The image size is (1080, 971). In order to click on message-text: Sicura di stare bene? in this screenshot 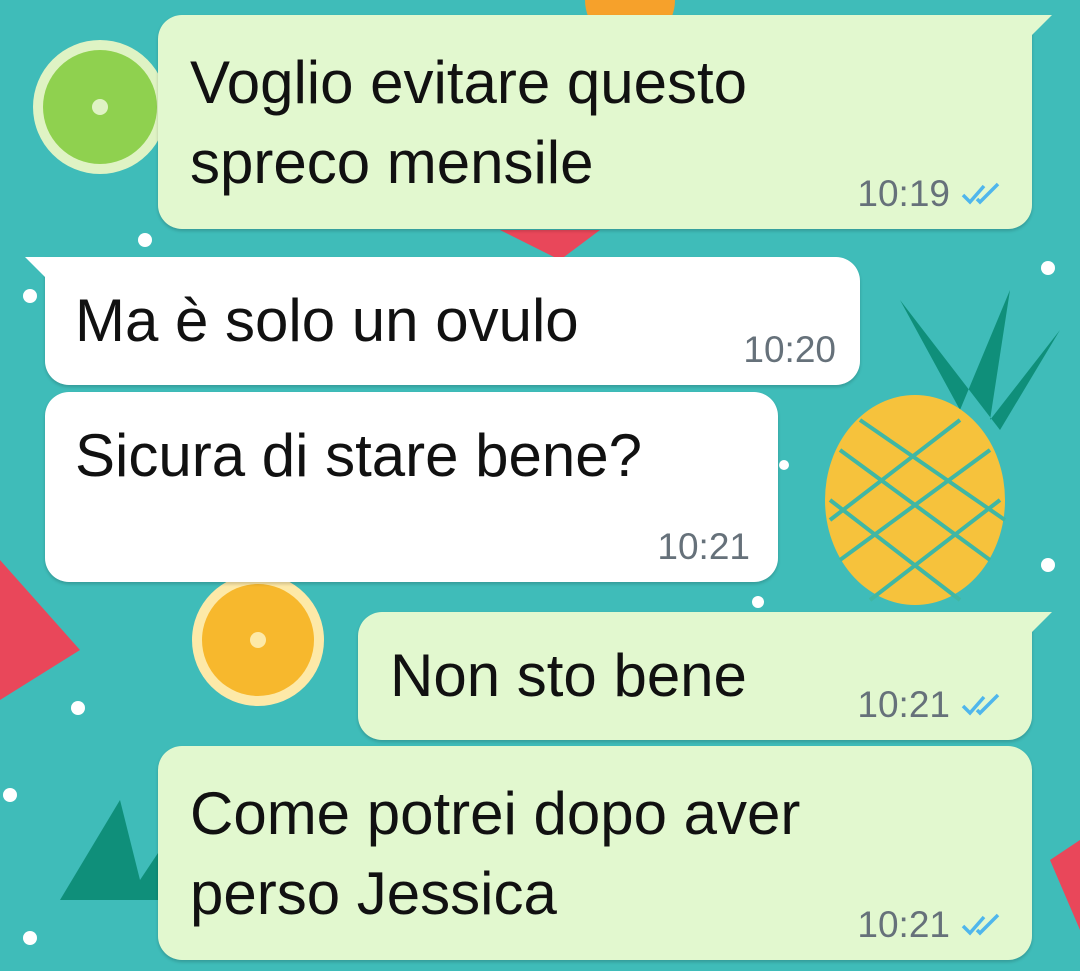, I will do `click(359, 455)`.